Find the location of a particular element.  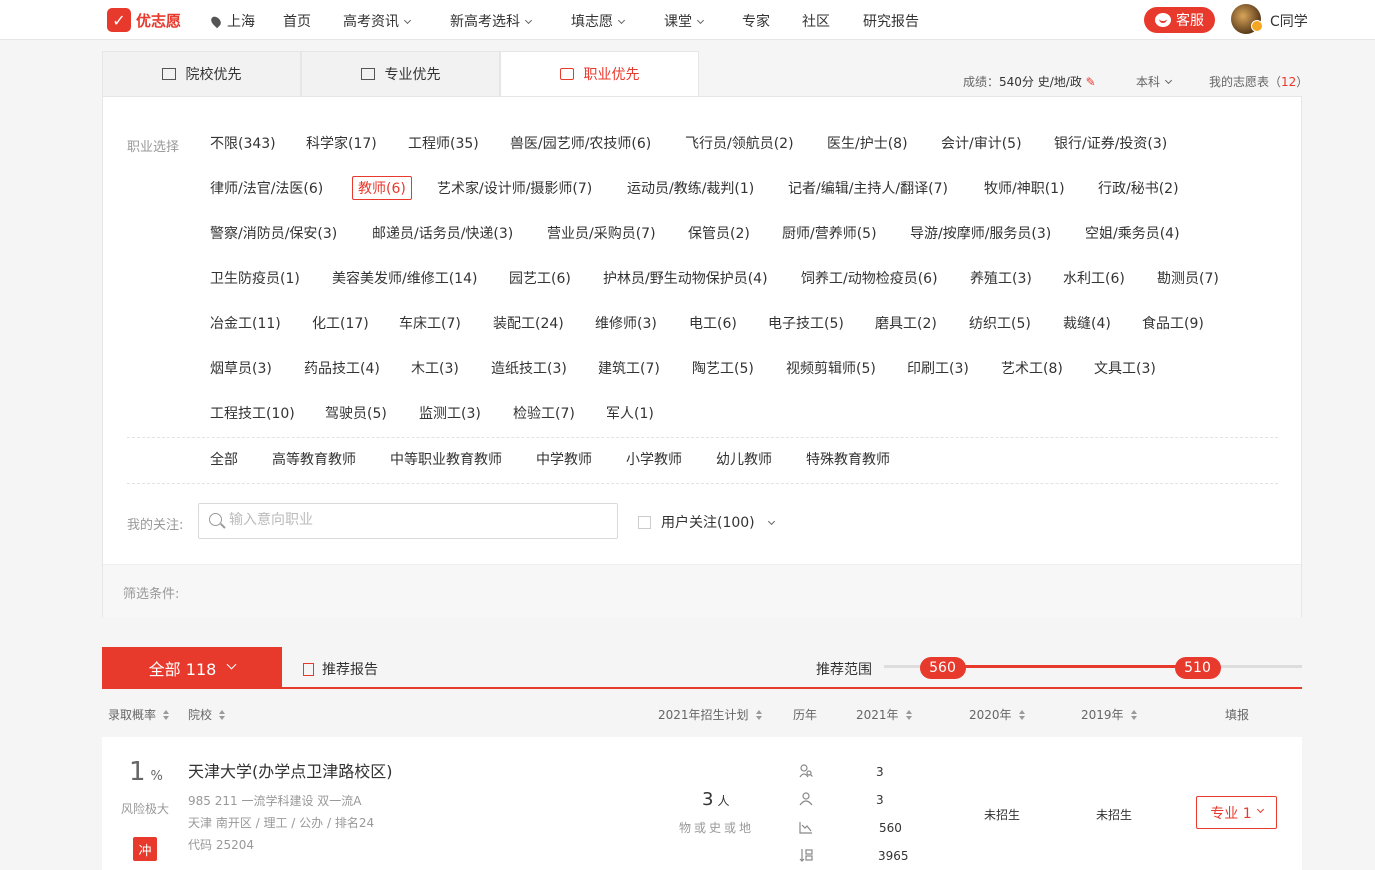

career-chip: 监测工(3) is located at coordinates (450, 414).